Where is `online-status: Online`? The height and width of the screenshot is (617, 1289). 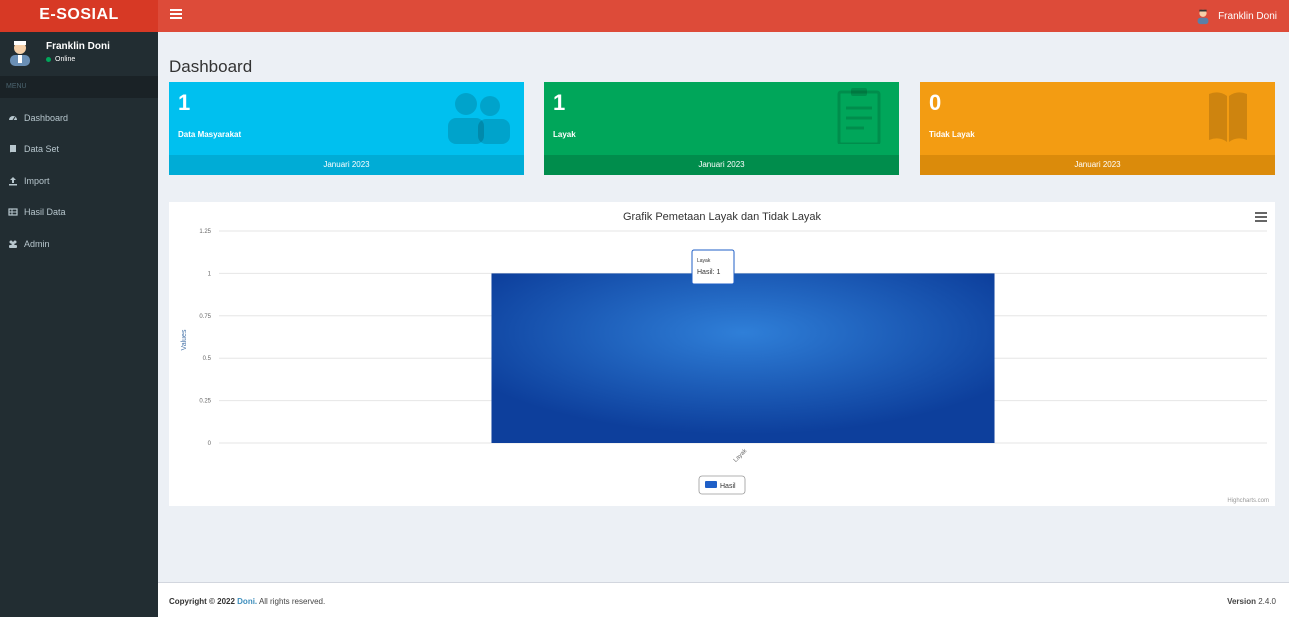 online-status: Online is located at coordinates (60, 59).